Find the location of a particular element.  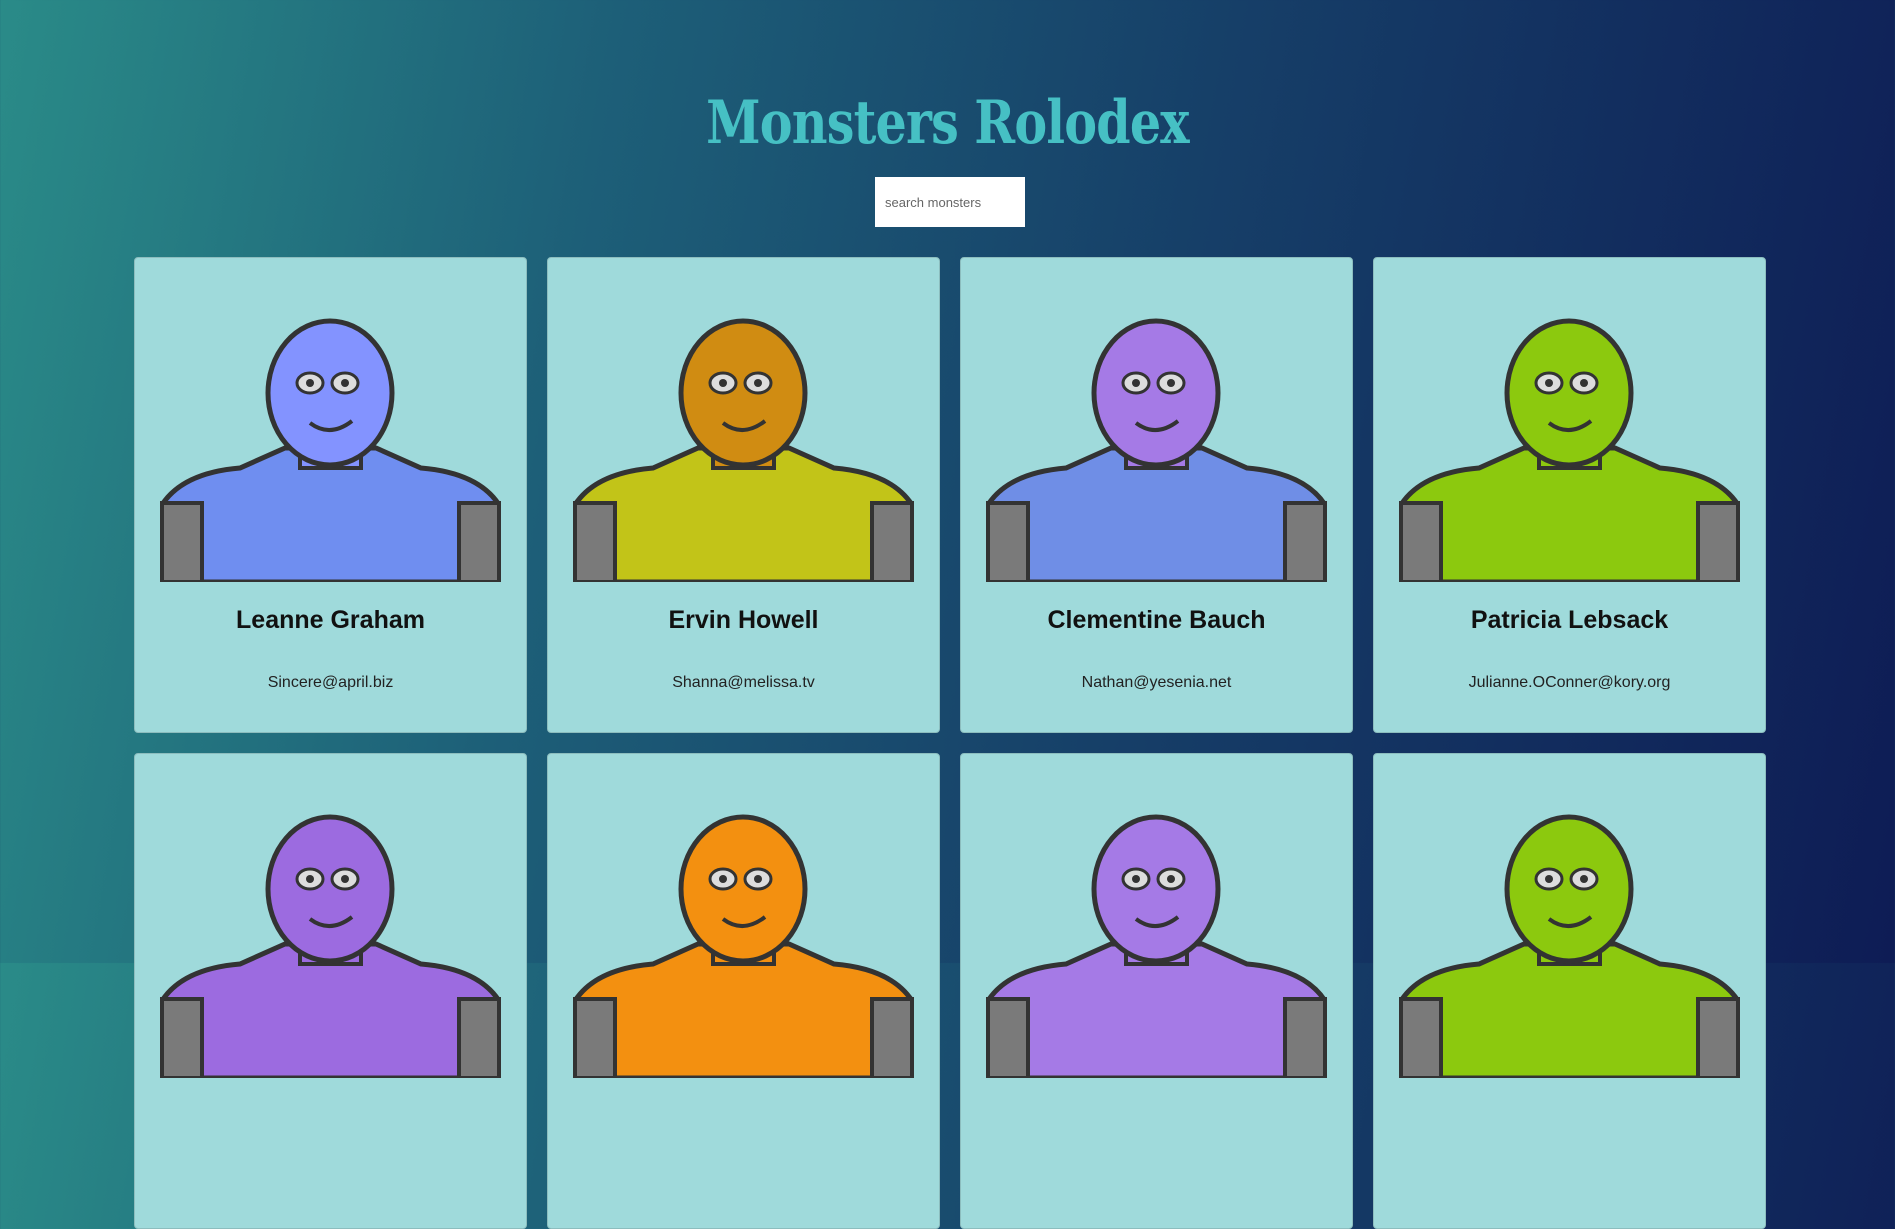

horned-blue-monster-icon is located at coordinates (330, 450).